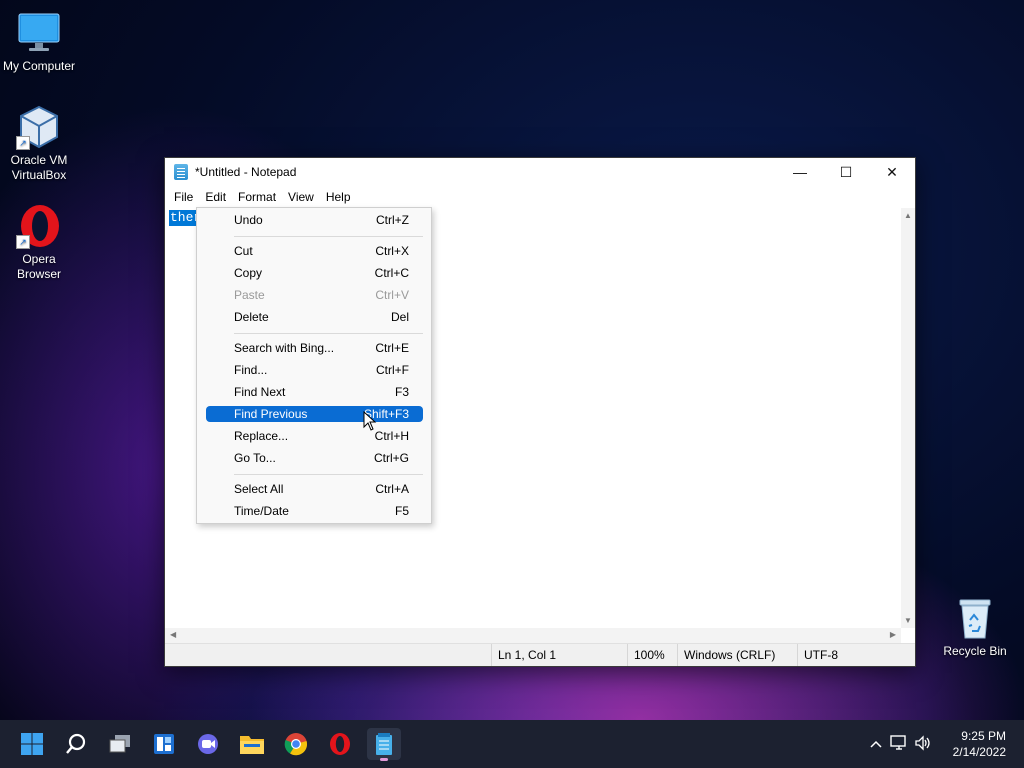  I want to click on menu-item-select-all: Select All Ctrl+A, so click(314, 489).